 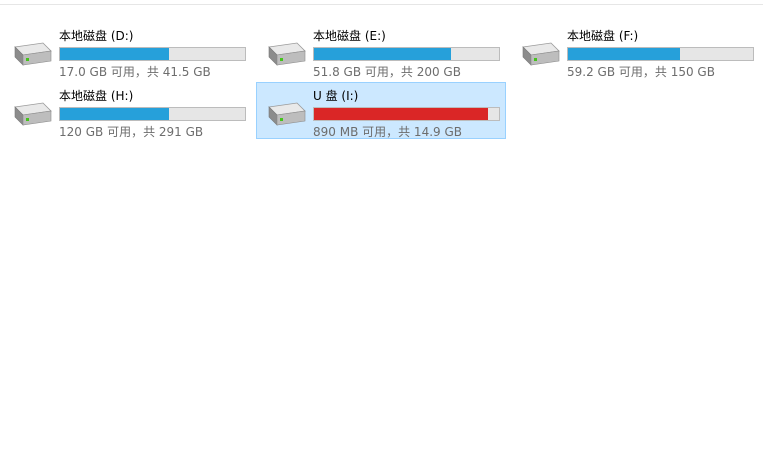 I want to click on drive-tile-f: 本地磁盘 (F:) 59.2 GB 可用，共 150 GB, so click(x=635, y=50).